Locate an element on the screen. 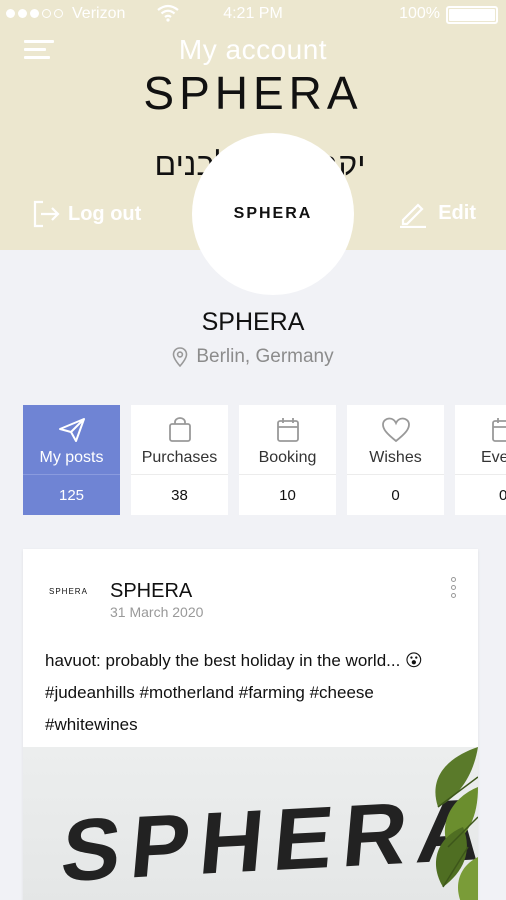  send-icon is located at coordinates (71, 430).